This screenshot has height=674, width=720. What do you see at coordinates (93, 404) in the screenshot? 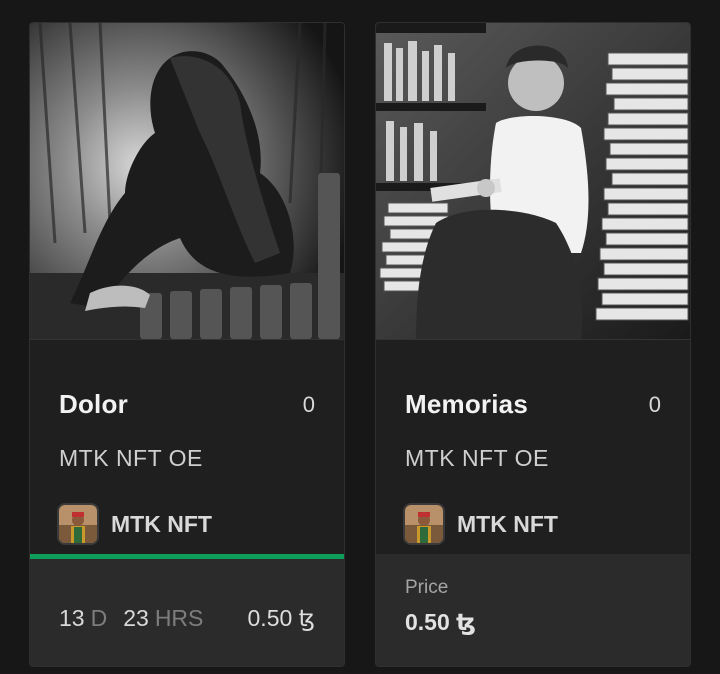
I see `nft-title: Dolor` at bounding box center [93, 404].